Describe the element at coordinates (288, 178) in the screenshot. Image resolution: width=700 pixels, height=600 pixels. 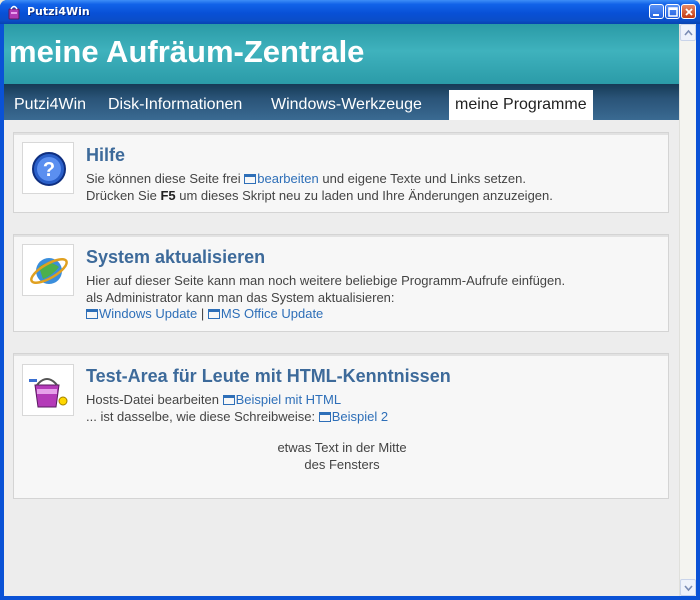
I see `edit-link-label: bearbeiten` at that location.